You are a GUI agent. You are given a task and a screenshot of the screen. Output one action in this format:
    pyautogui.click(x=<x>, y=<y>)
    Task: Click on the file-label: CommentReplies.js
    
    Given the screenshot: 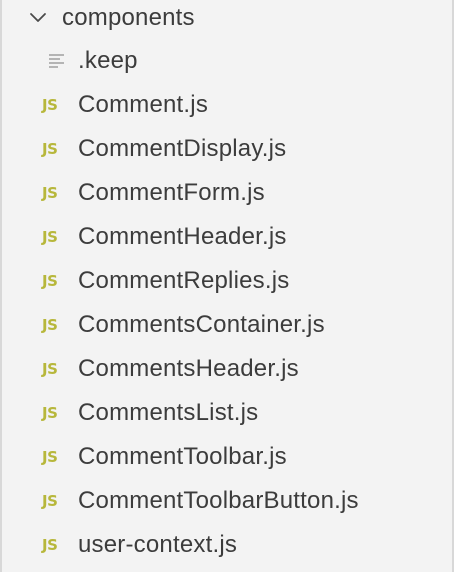 What is the action you would take?
    pyautogui.click(x=184, y=280)
    